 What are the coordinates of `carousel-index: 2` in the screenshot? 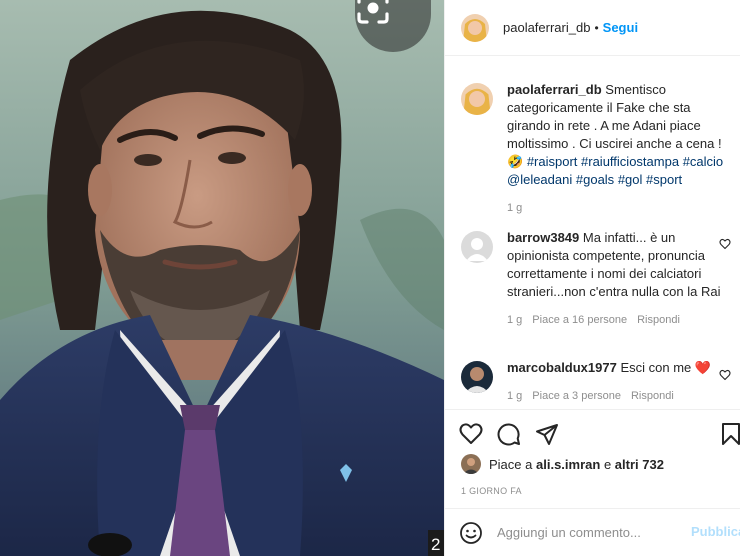 It's located at (436, 543).